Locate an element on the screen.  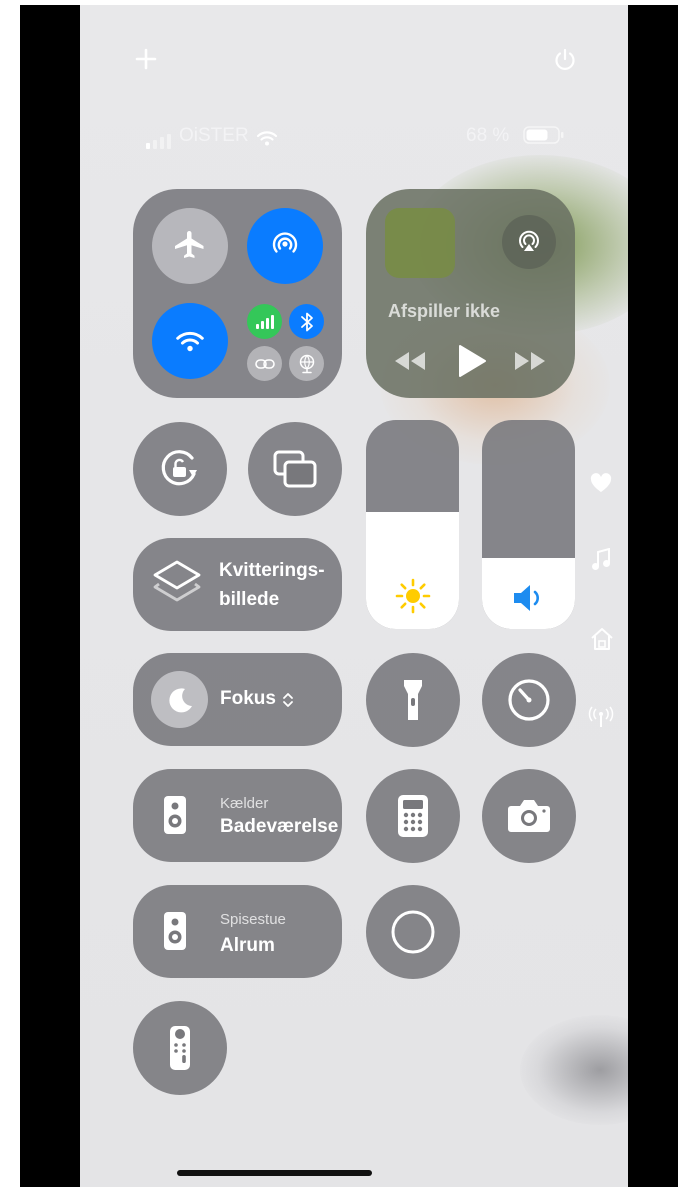
focus-moon-button is located at coordinates (179, 699).